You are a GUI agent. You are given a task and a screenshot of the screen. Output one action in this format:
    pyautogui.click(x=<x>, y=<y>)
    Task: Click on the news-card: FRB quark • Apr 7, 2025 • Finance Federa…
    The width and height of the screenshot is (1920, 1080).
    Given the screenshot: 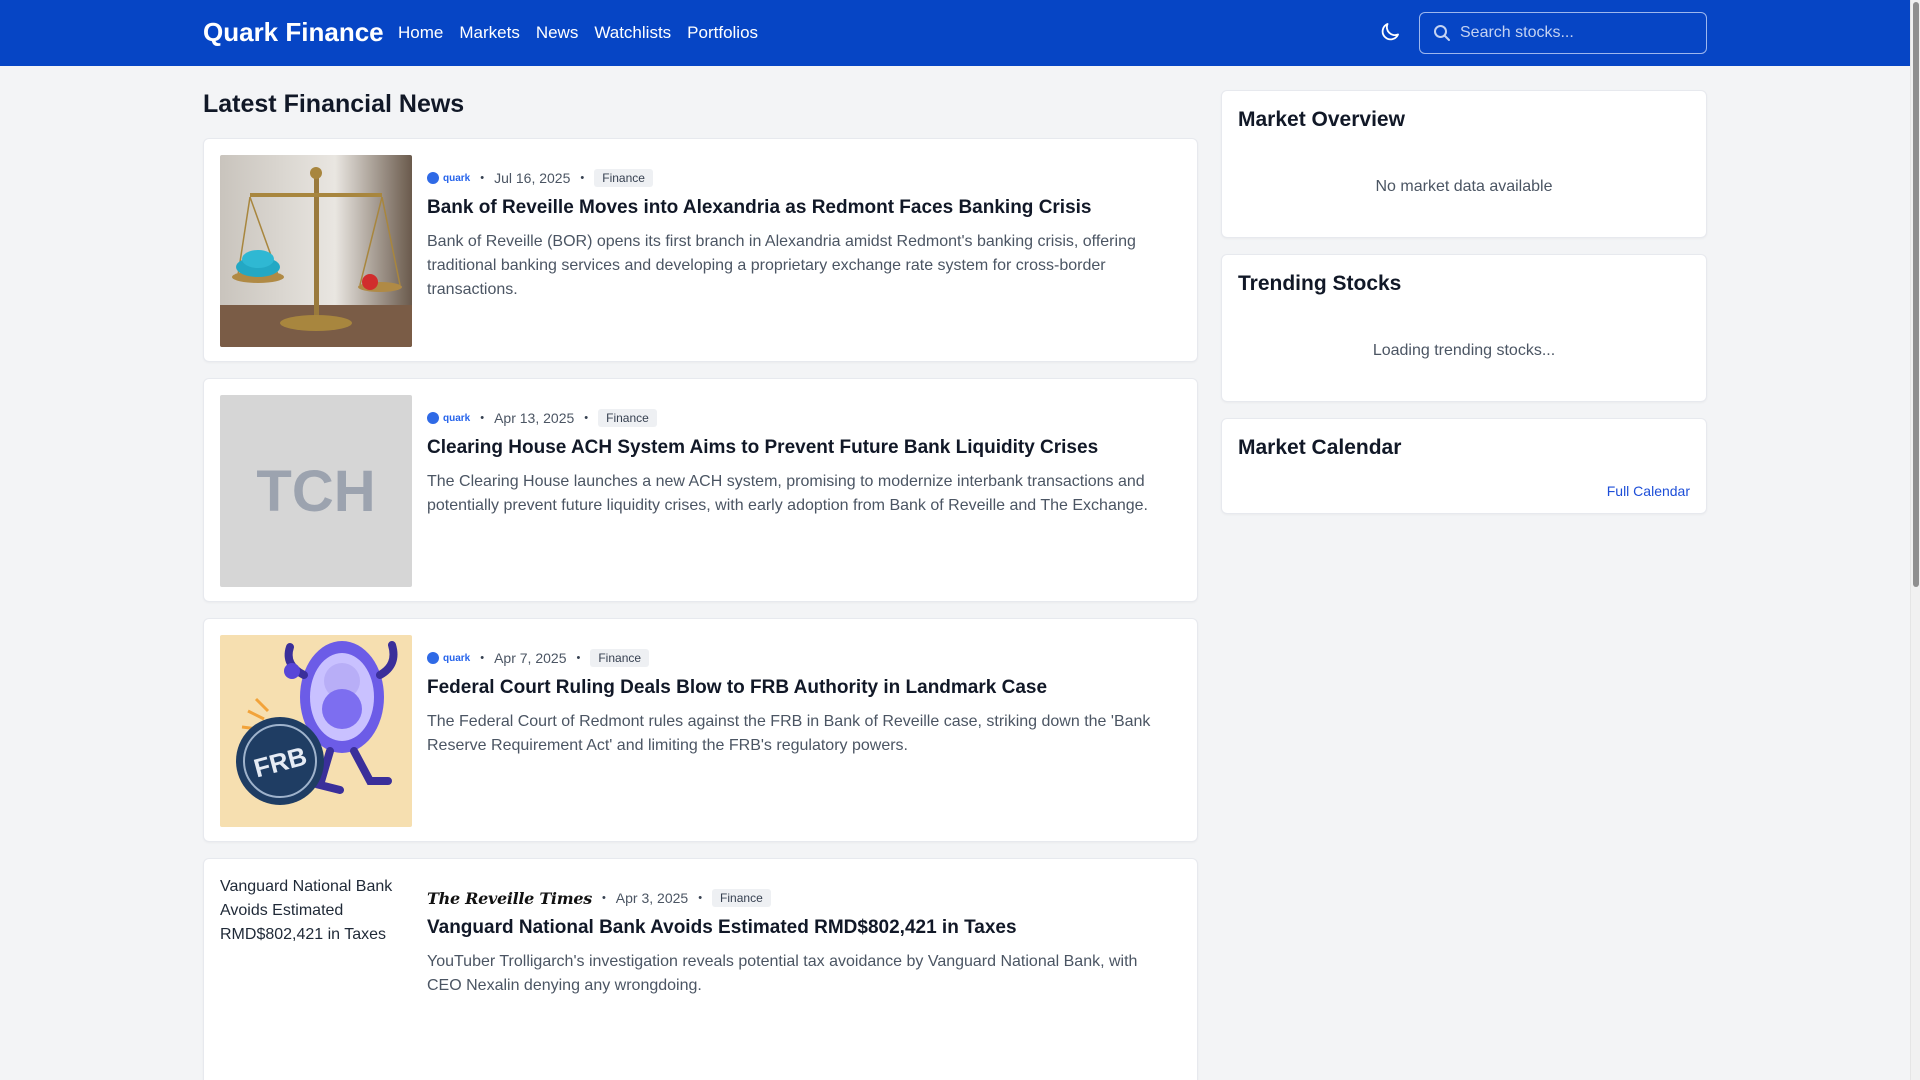 What is the action you would take?
    pyautogui.click(x=700, y=730)
    